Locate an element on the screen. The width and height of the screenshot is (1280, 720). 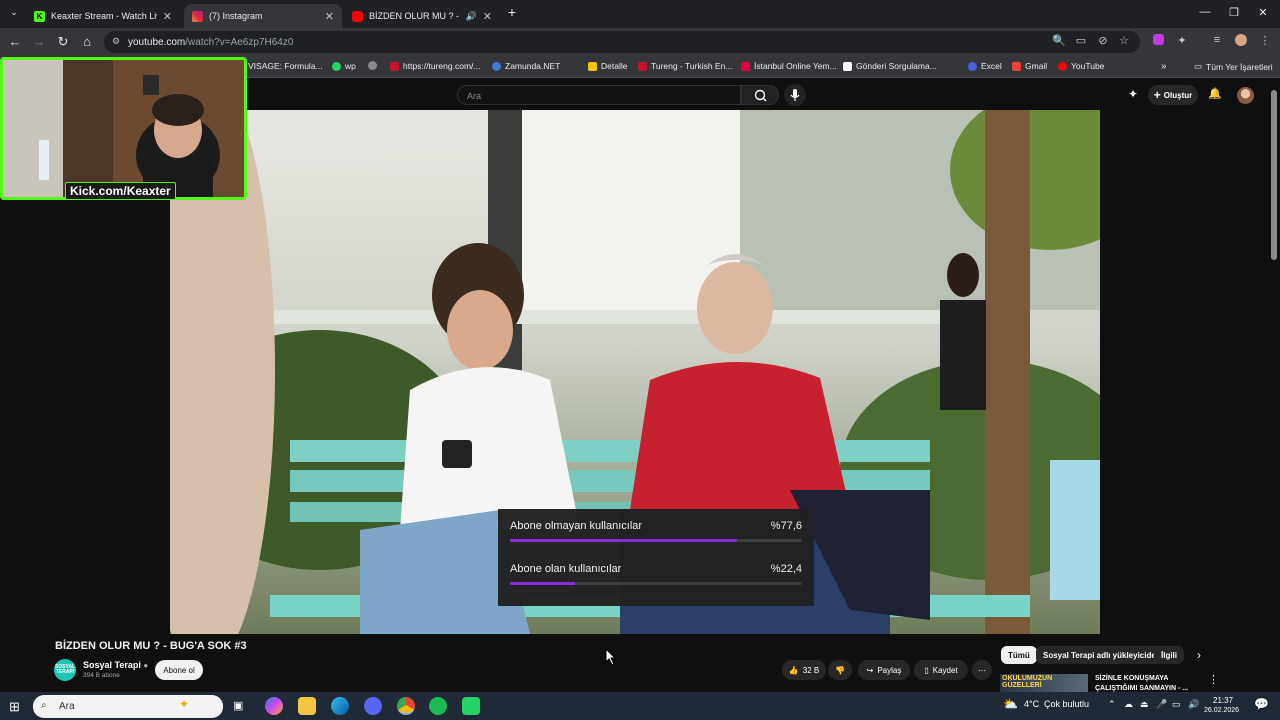
bookmark-label: Detalle is located at coordinates (614, 66).